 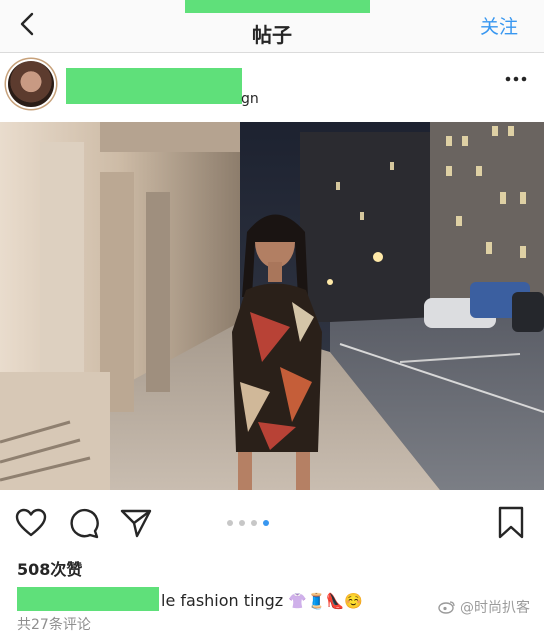 What do you see at coordinates (54, 624) in the screenshot?
I see `view-comments-link: 共27条评论` at bounding box center [54, 624].